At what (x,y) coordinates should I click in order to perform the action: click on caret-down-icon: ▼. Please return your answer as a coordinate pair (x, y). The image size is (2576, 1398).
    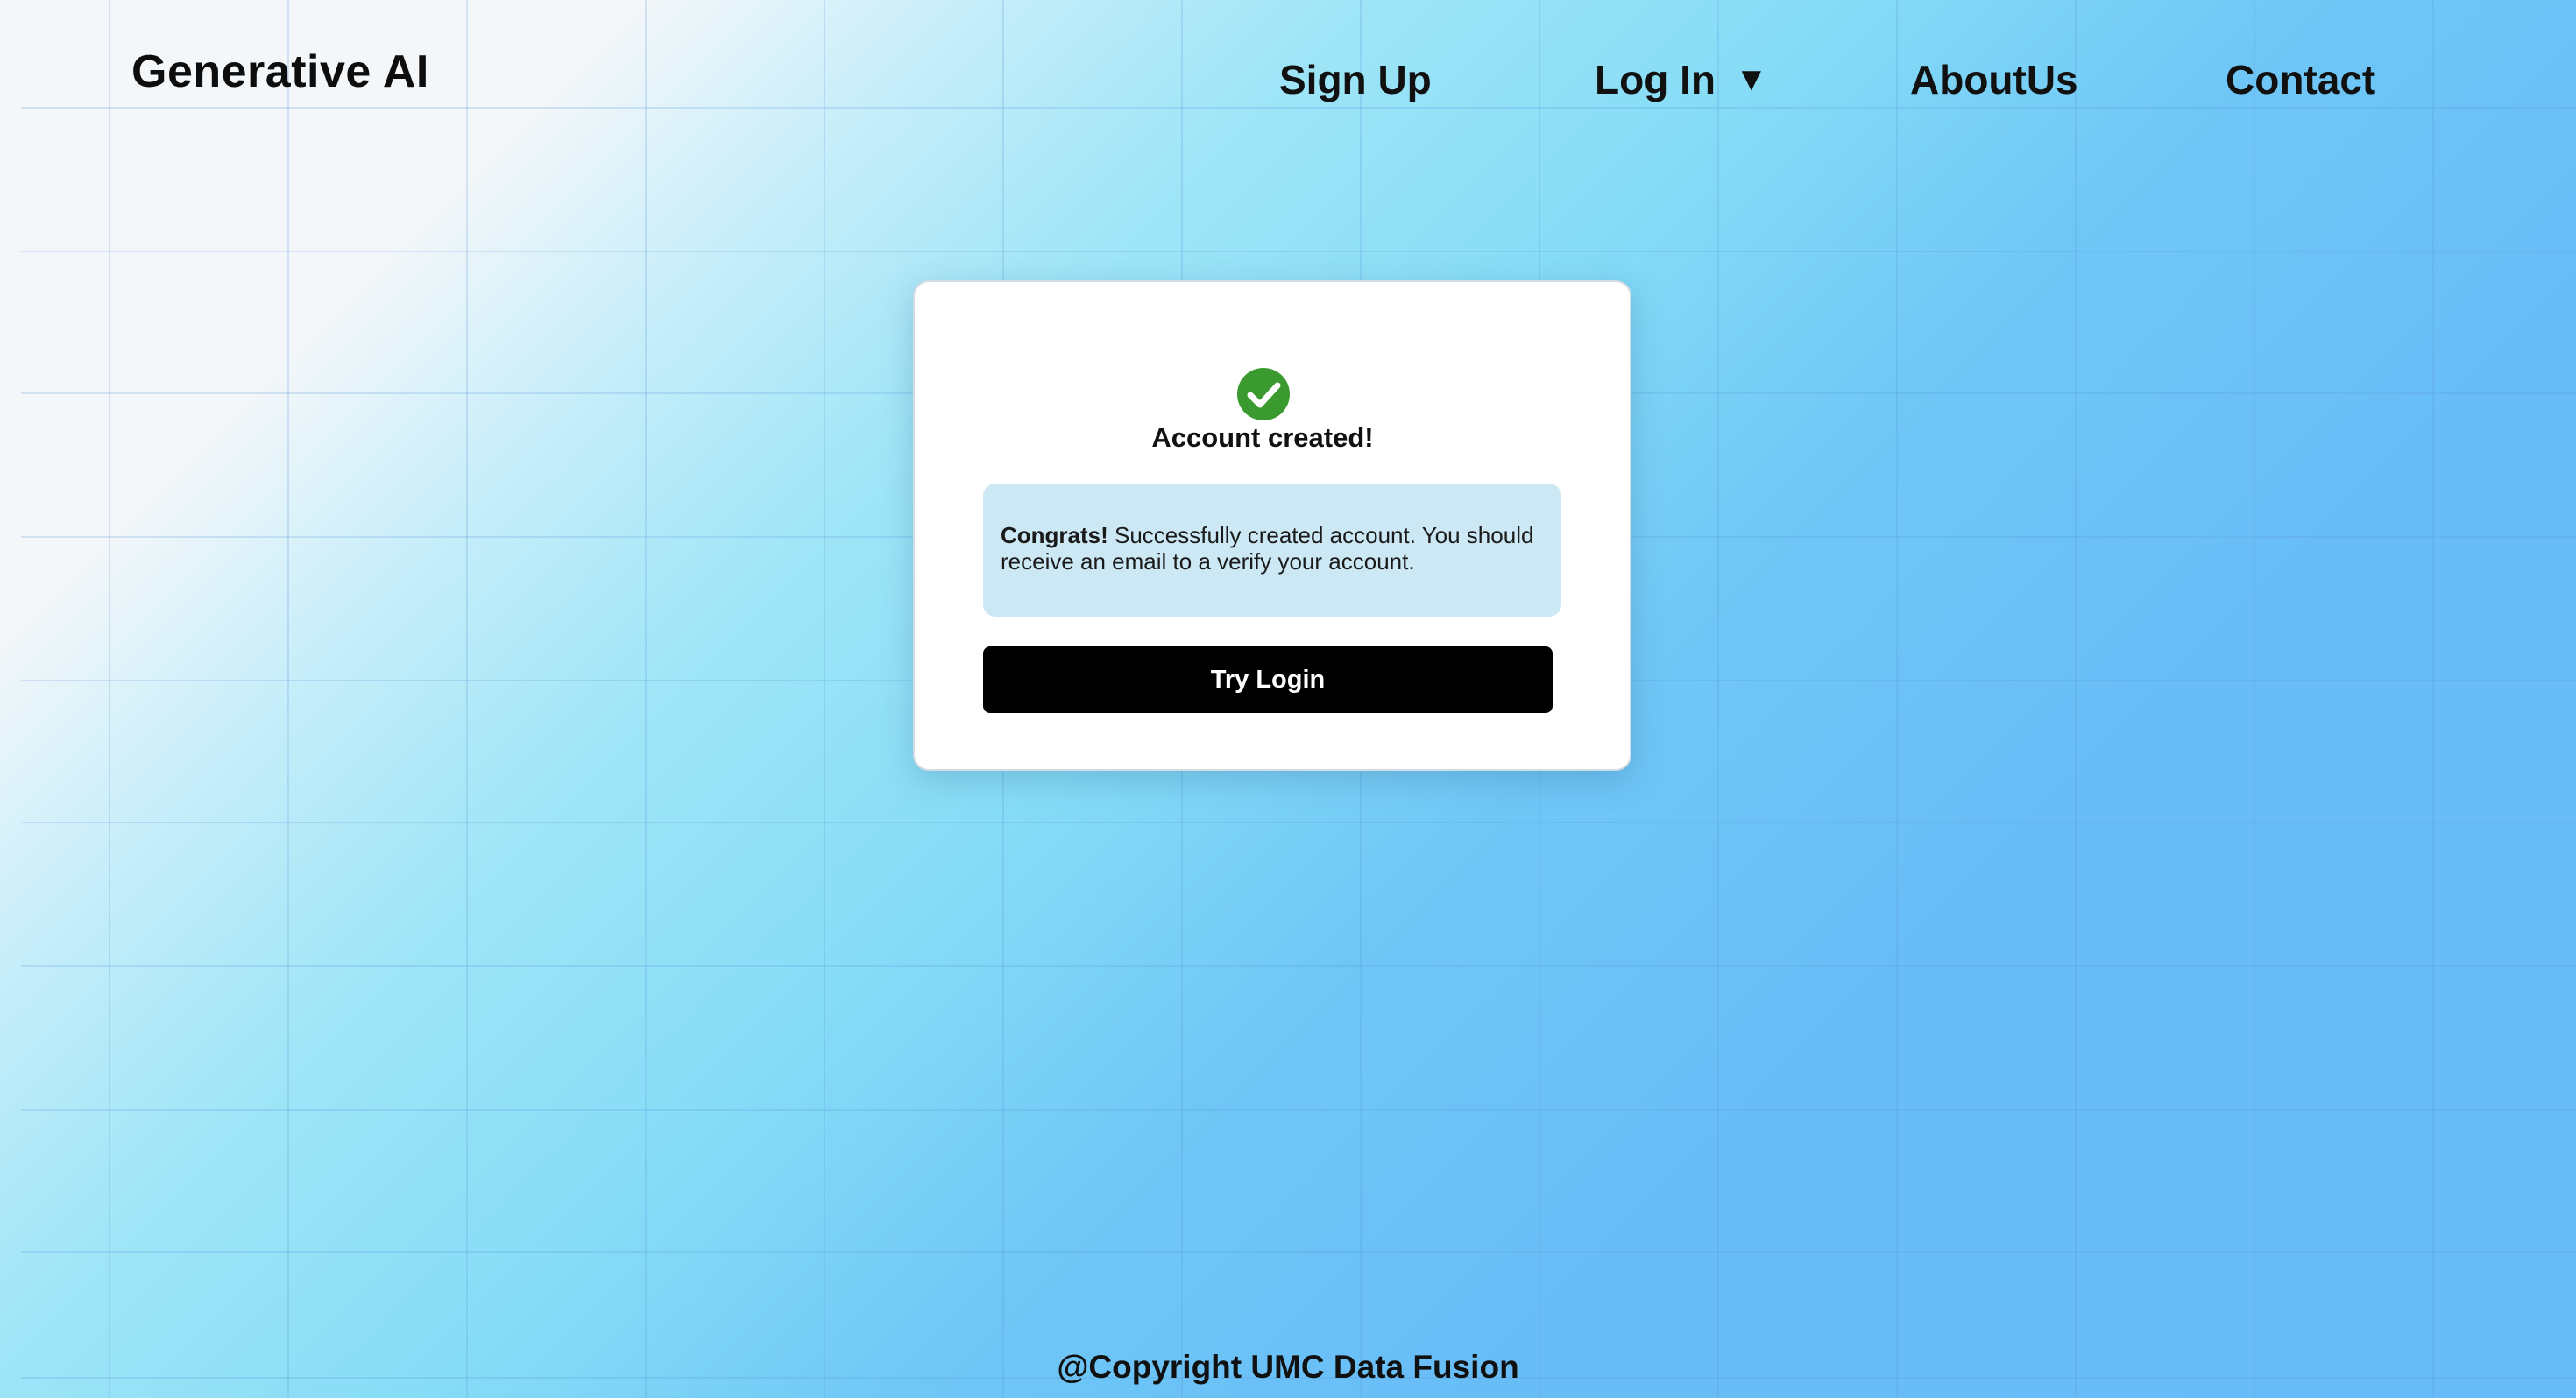
    Looking at the image, I should click on (1751, 79).